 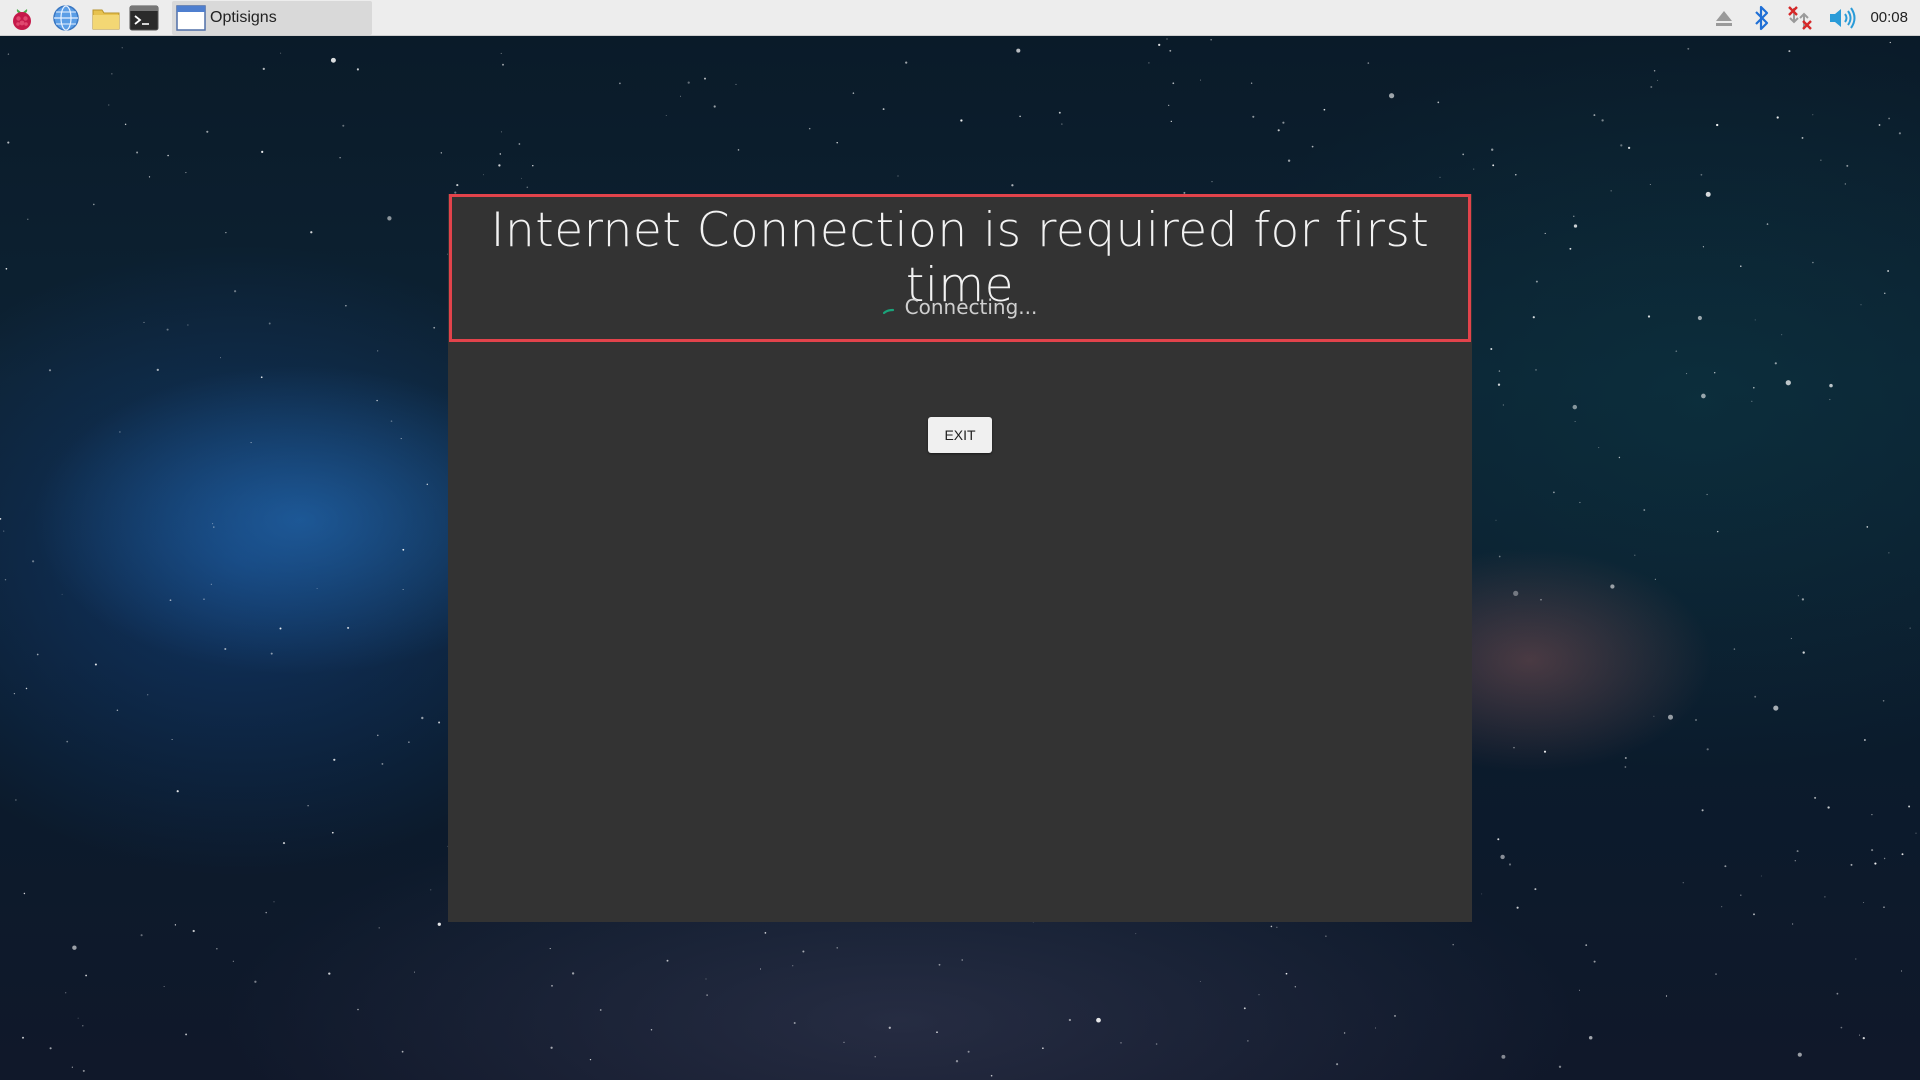 I want to click on volume-icon, so click(x=1842, y=18).